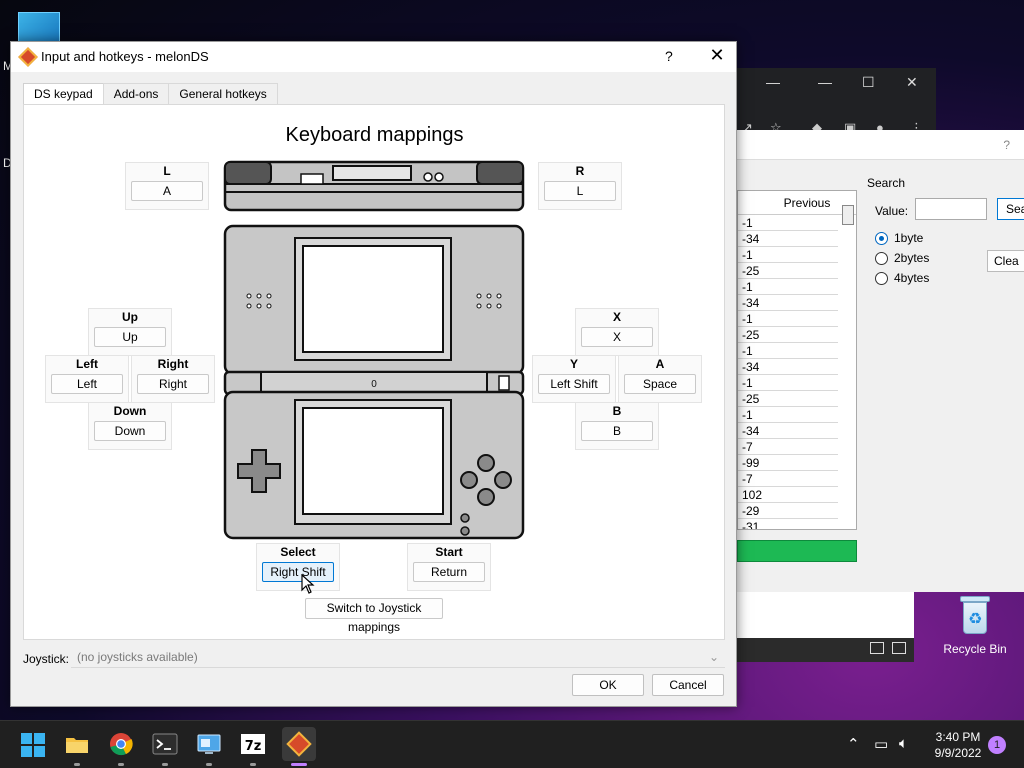  Describe the element at coordinates (39, 27) in the screenshot. I see `desktop-icon` at that location.